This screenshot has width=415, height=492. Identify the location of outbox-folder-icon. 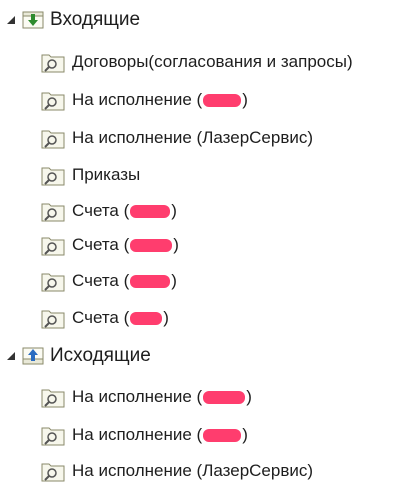
(33, 356).